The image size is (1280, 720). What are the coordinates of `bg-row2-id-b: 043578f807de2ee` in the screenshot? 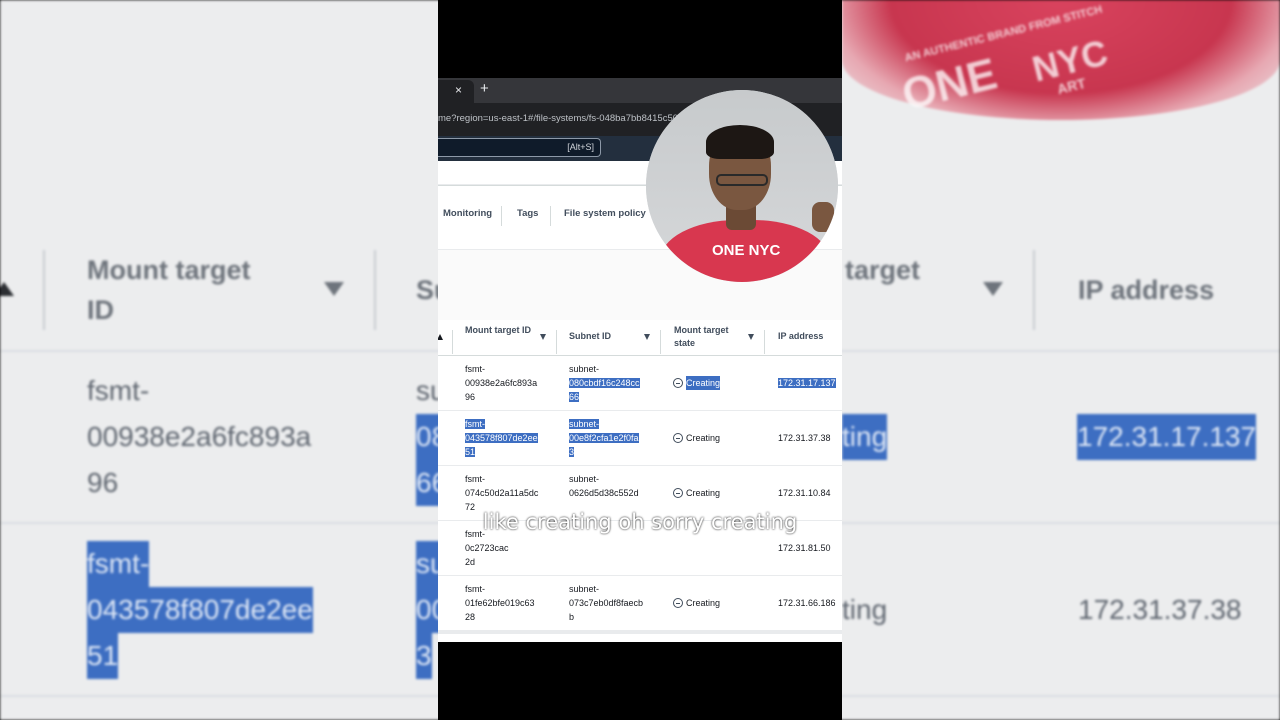 It's located at (200, 610).